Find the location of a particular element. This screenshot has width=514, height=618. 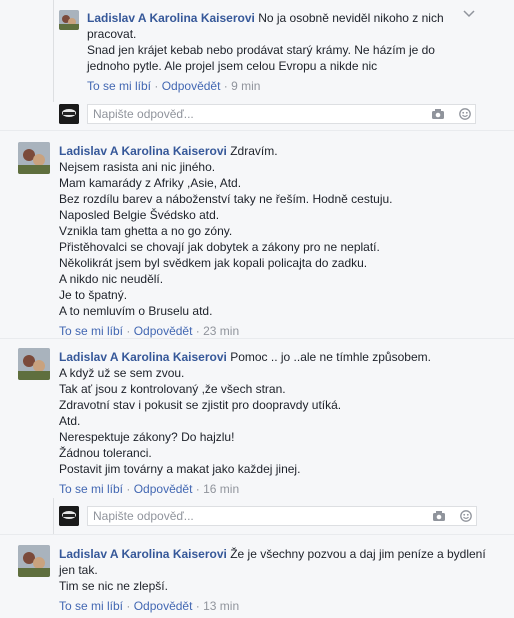

comment-actions: To se mi líbí · Odpovědět · 23 min is located at coordinates (279, 331).